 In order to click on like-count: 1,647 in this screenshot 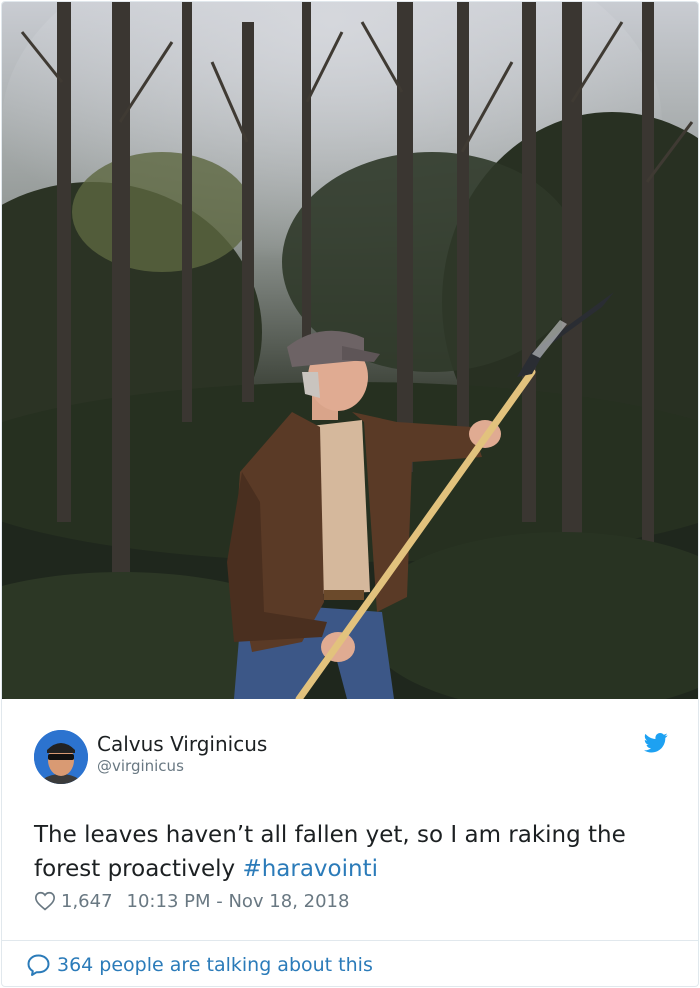, I will do `click(87, 901)`.